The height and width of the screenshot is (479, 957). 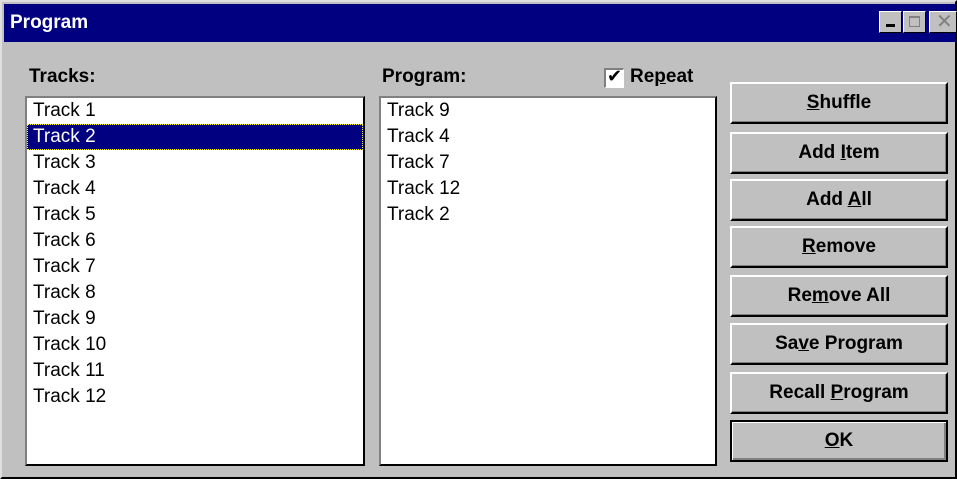 I want to click on program-list-item: Track 7, so click(x=548, y=163).